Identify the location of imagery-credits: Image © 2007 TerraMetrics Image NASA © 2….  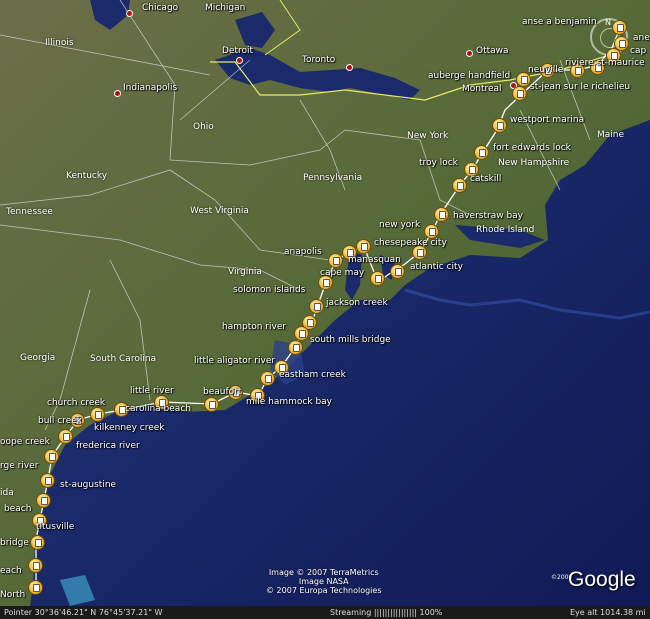
(324, 581).